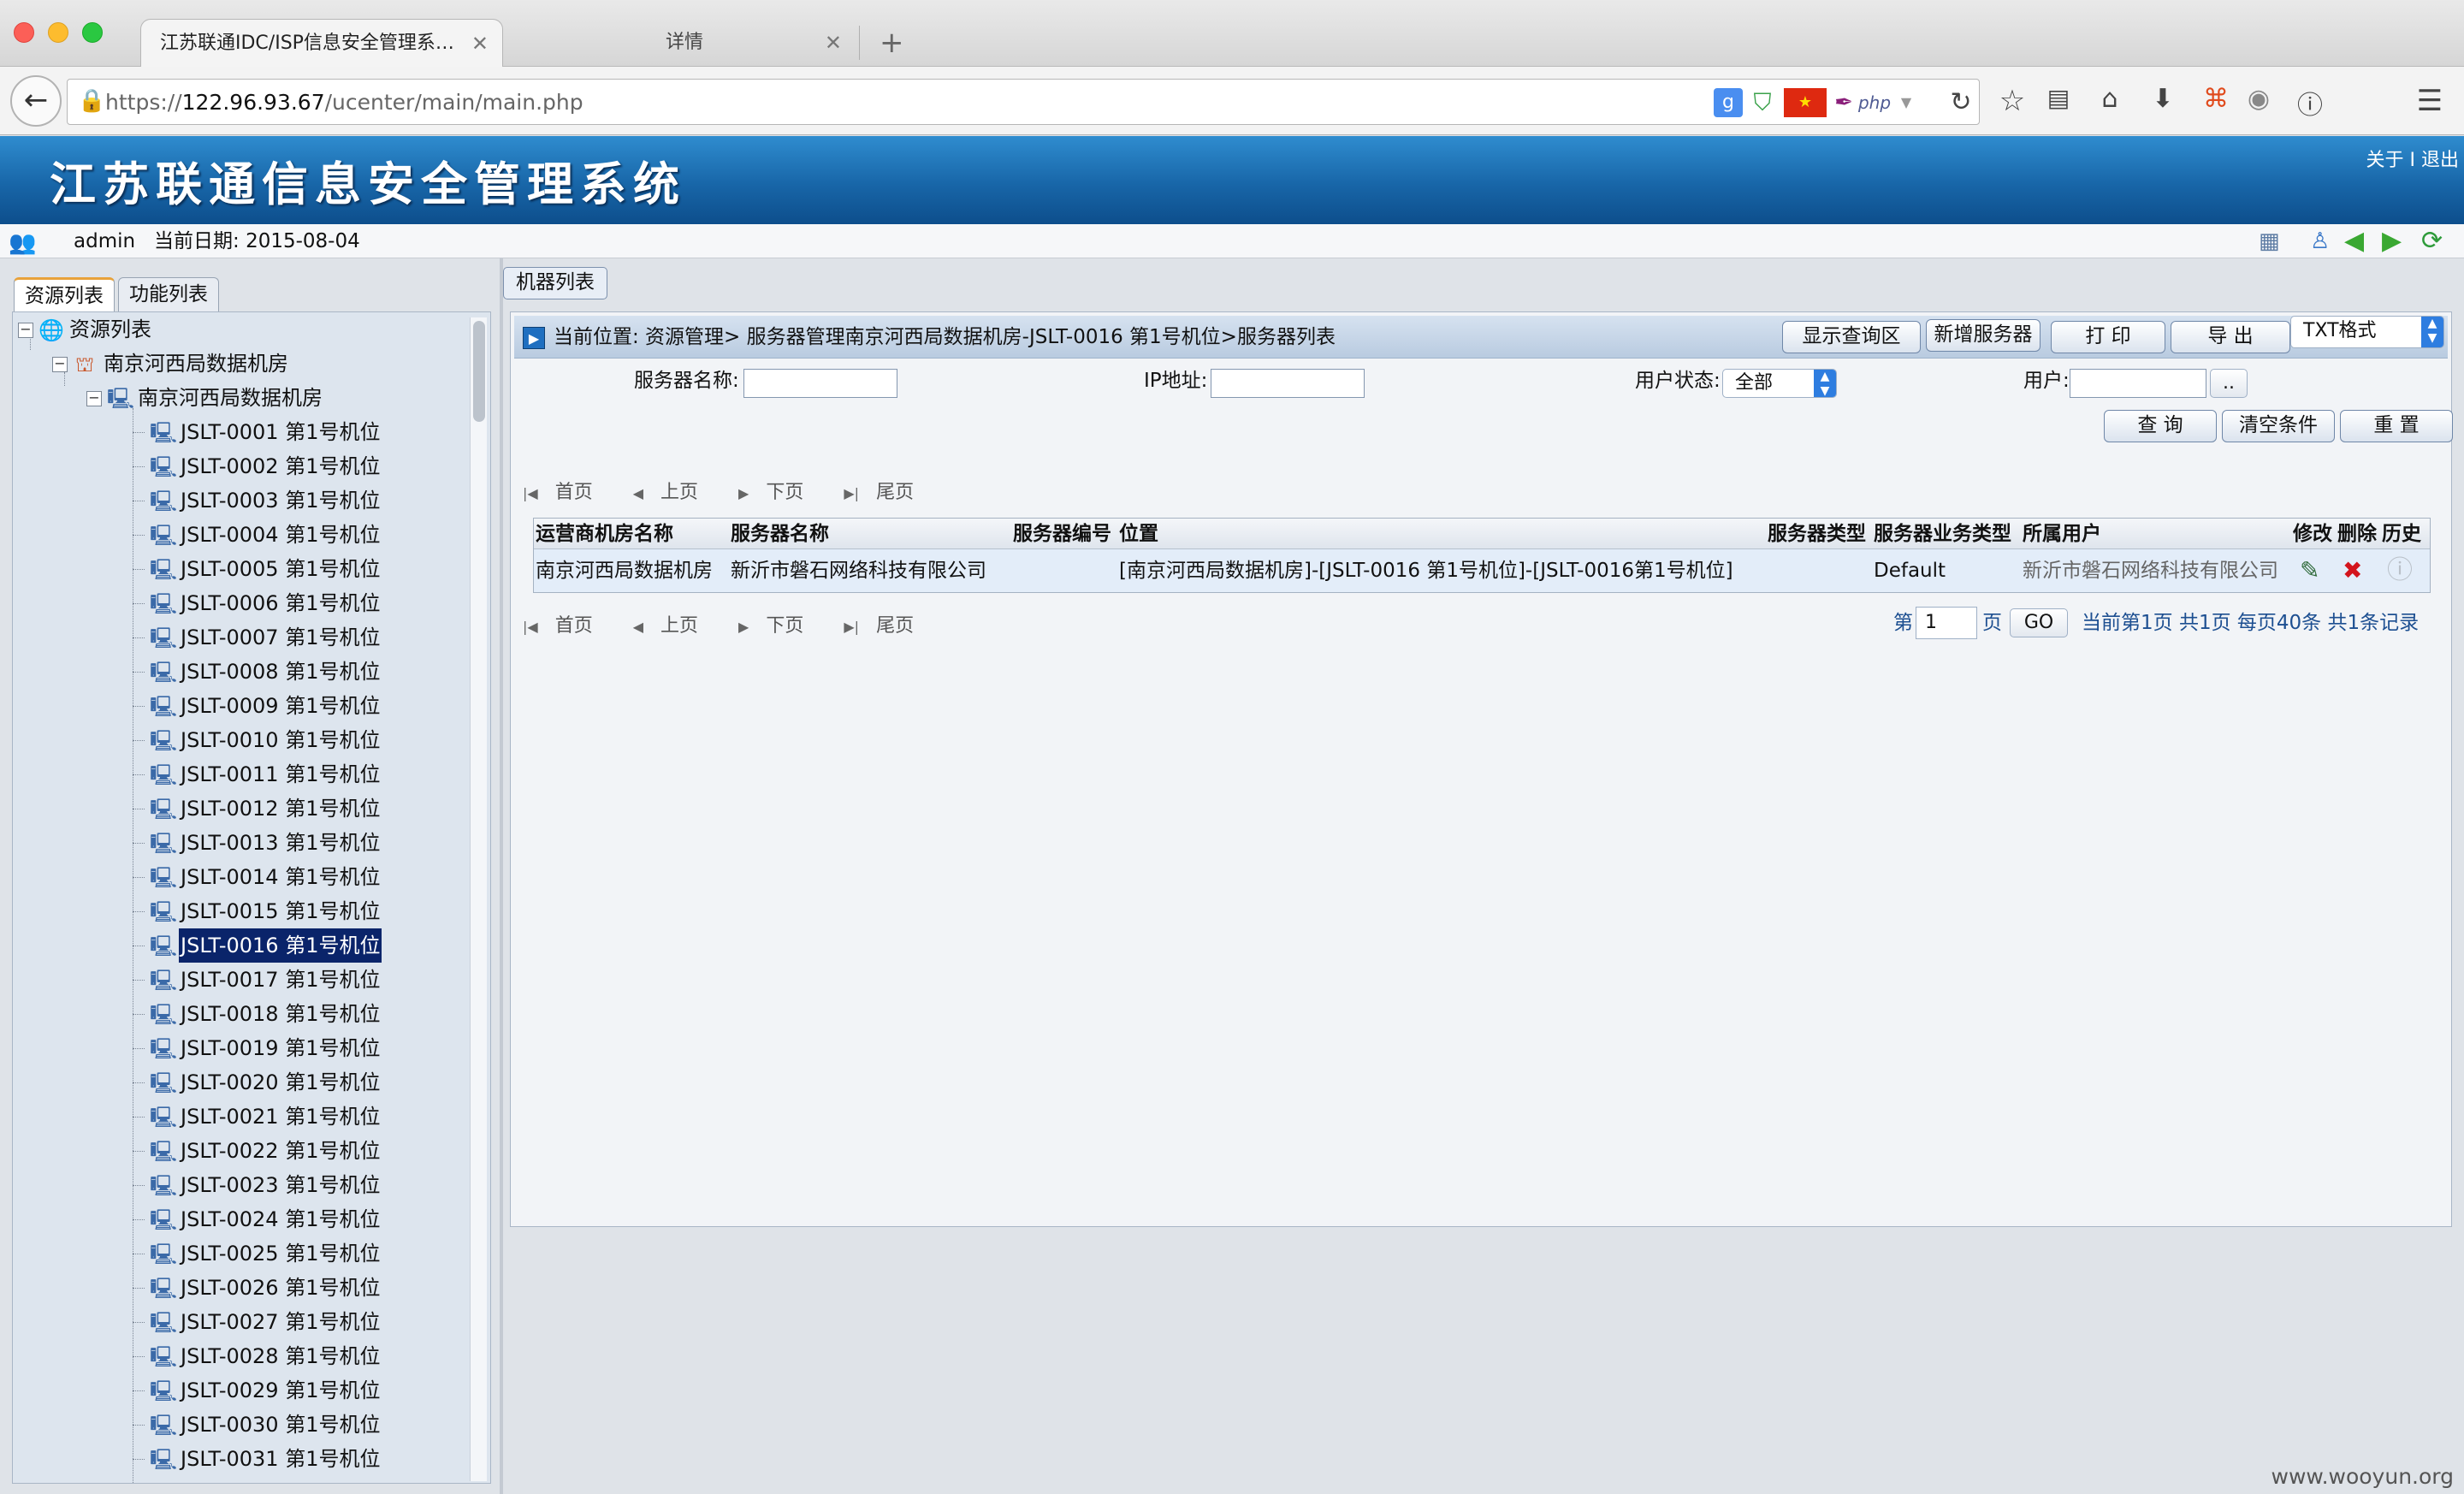 This screenshot has width=2464, height=1494. What do you see at coordinates (1805, 102) in the screenshot?
I see `china-flag-icon: ★` at bounding box center [1805, 102].